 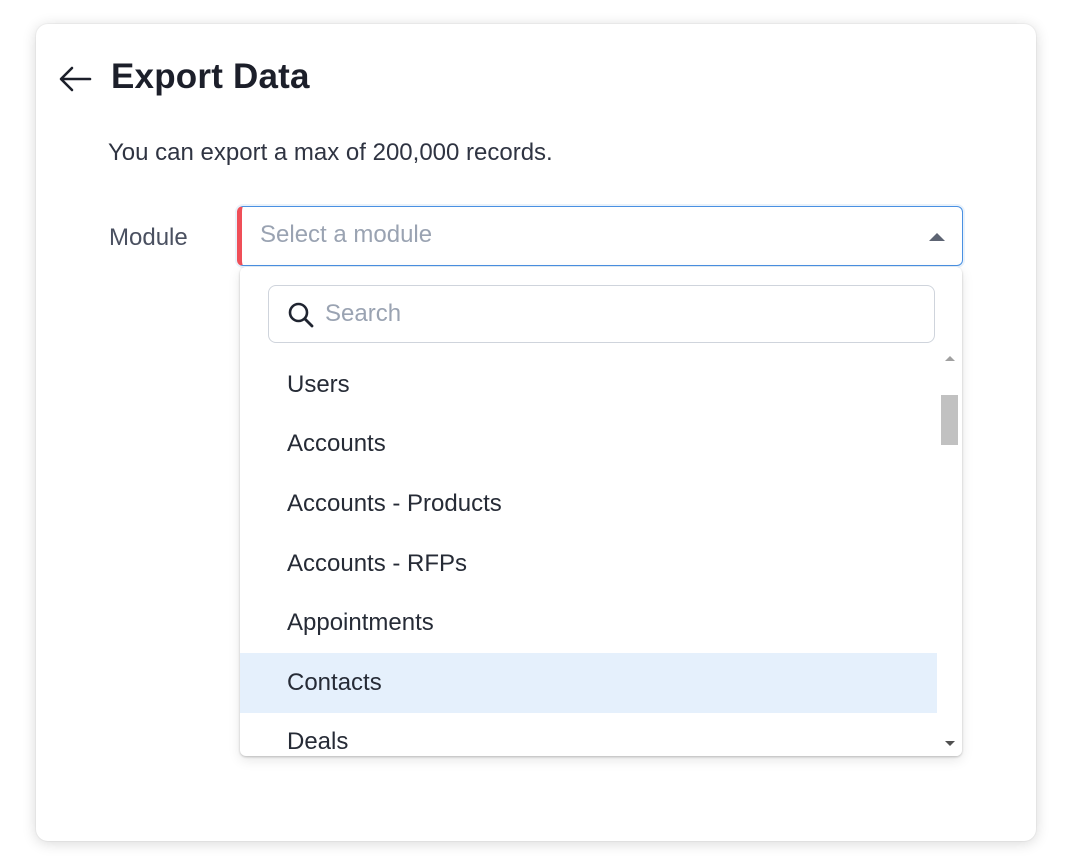 I want to click on module-search-box, so click(x=601, y=314).